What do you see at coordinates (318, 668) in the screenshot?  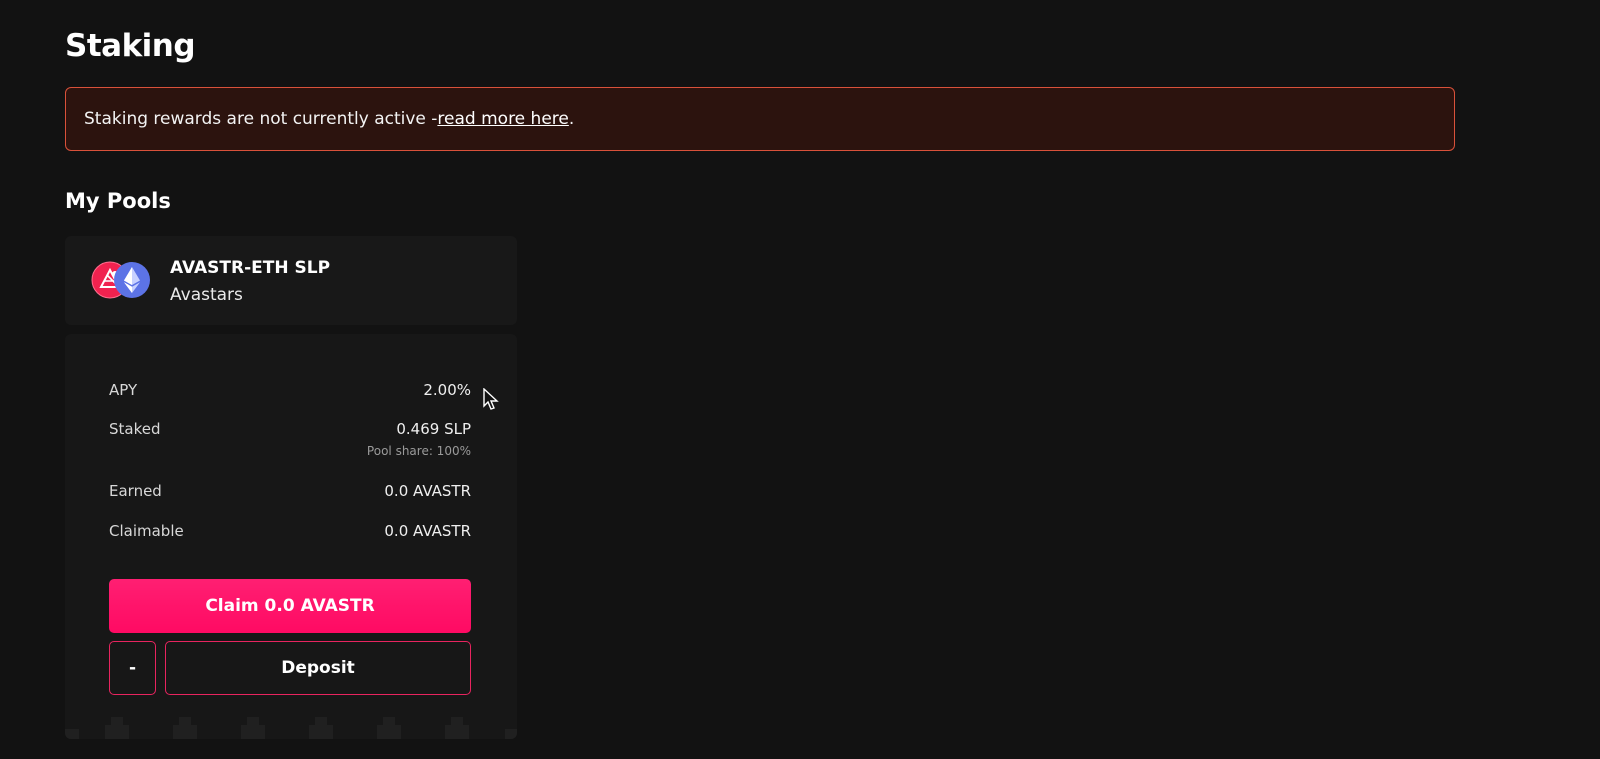 I see `deposit-button: Deposit` at bounding box center [318, 668].